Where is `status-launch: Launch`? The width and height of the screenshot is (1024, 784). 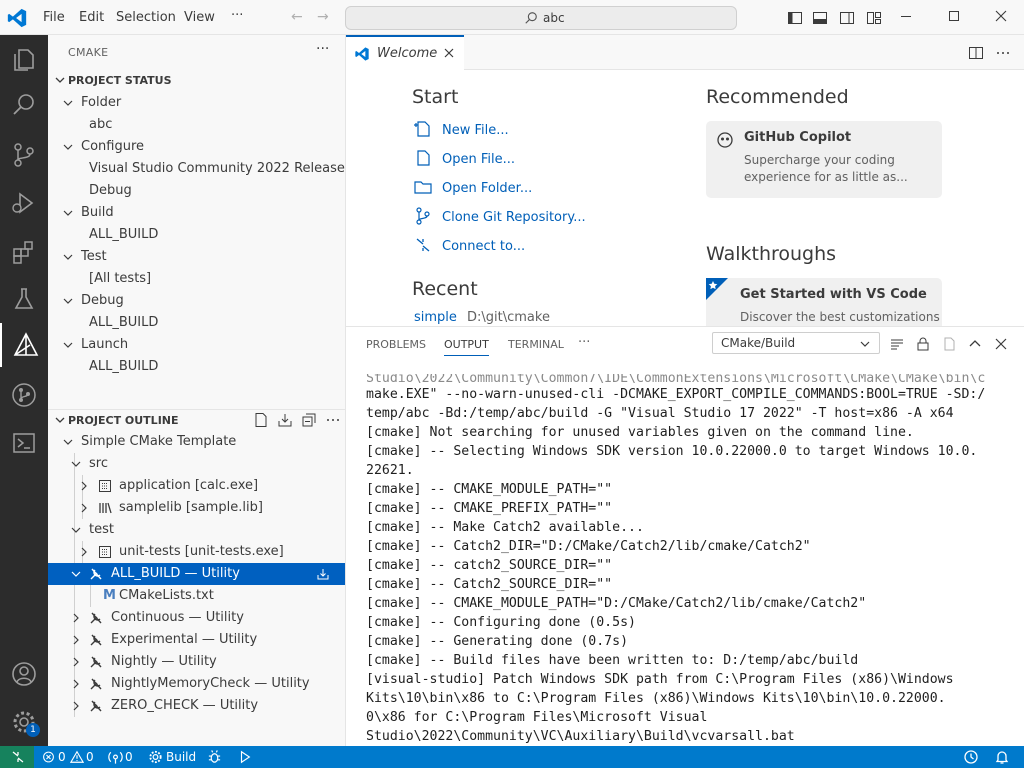
status-launch: Launch is located at coordinates (196, 345).